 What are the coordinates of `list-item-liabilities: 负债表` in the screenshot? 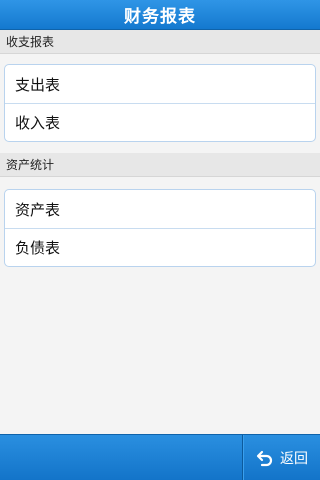 It's located at (160, 247).